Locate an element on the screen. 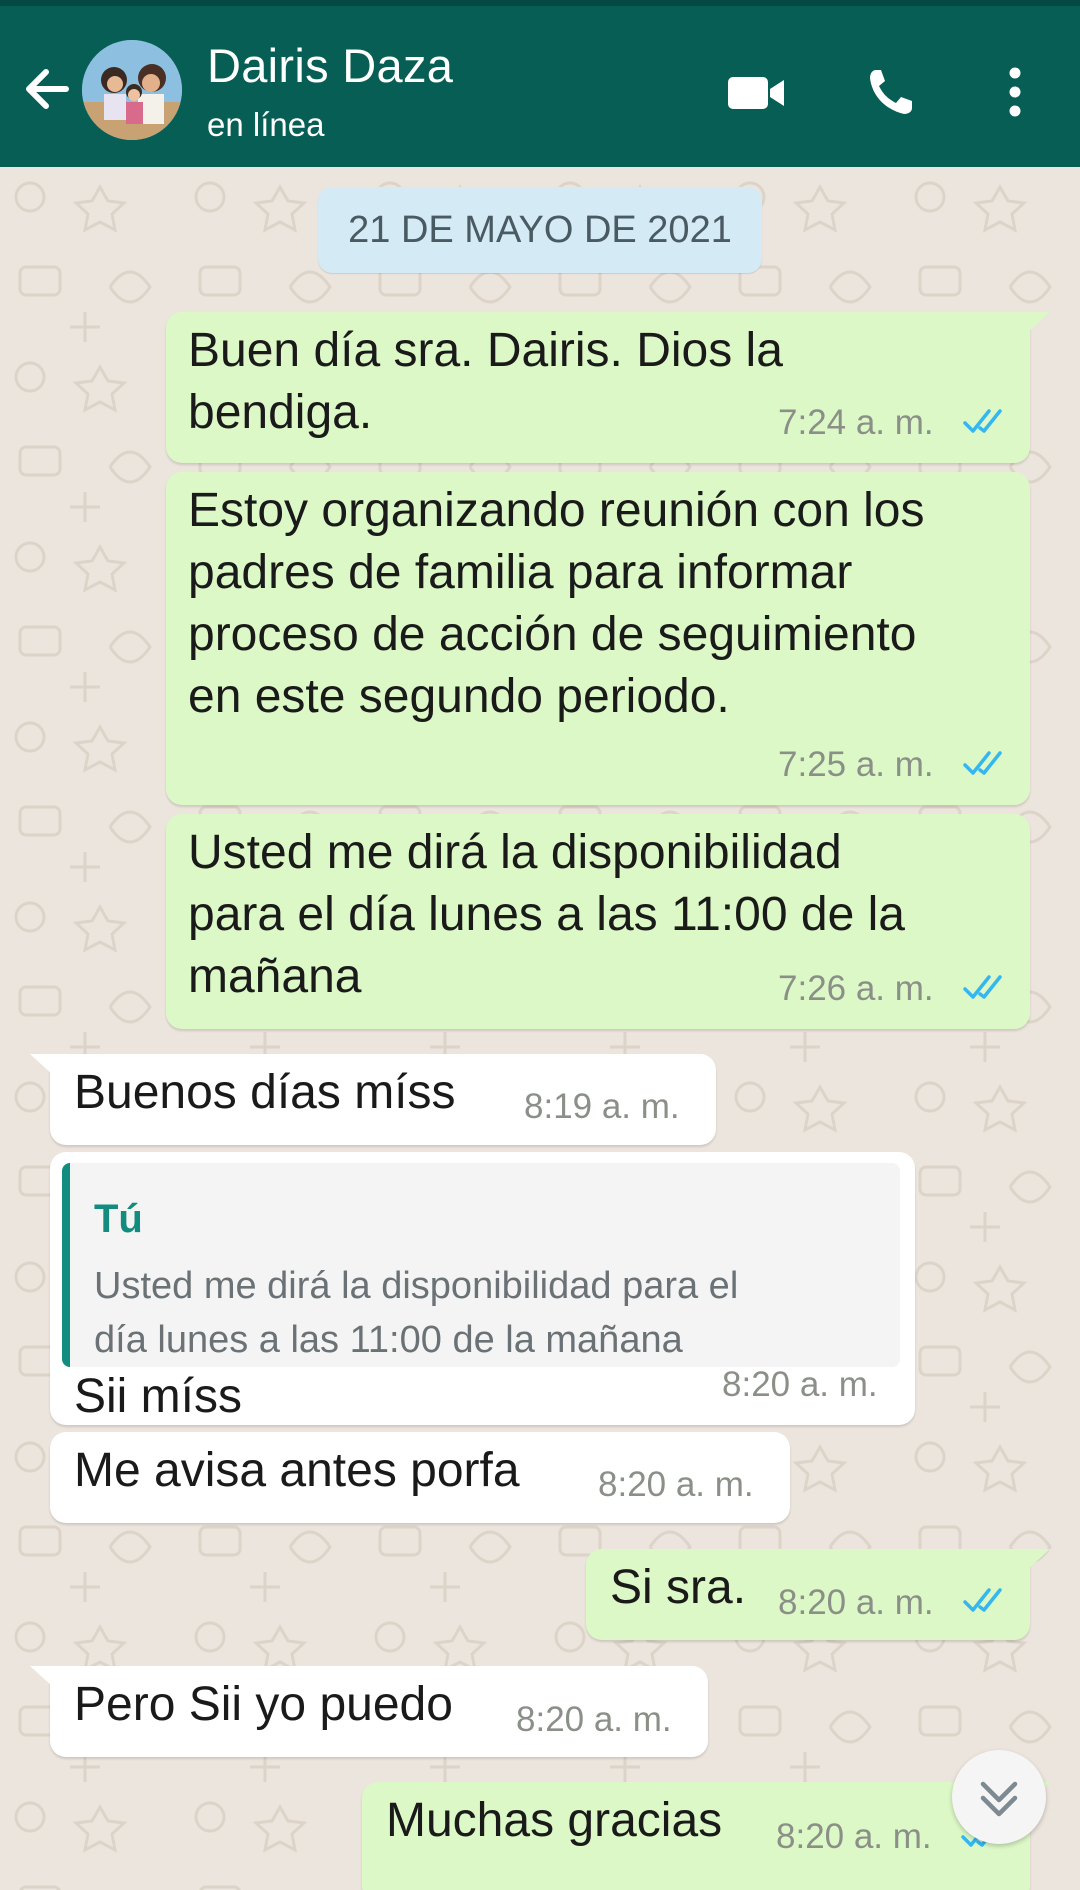  message-text: Pero Sii yo puedo is located at coordinates (263, 1704).